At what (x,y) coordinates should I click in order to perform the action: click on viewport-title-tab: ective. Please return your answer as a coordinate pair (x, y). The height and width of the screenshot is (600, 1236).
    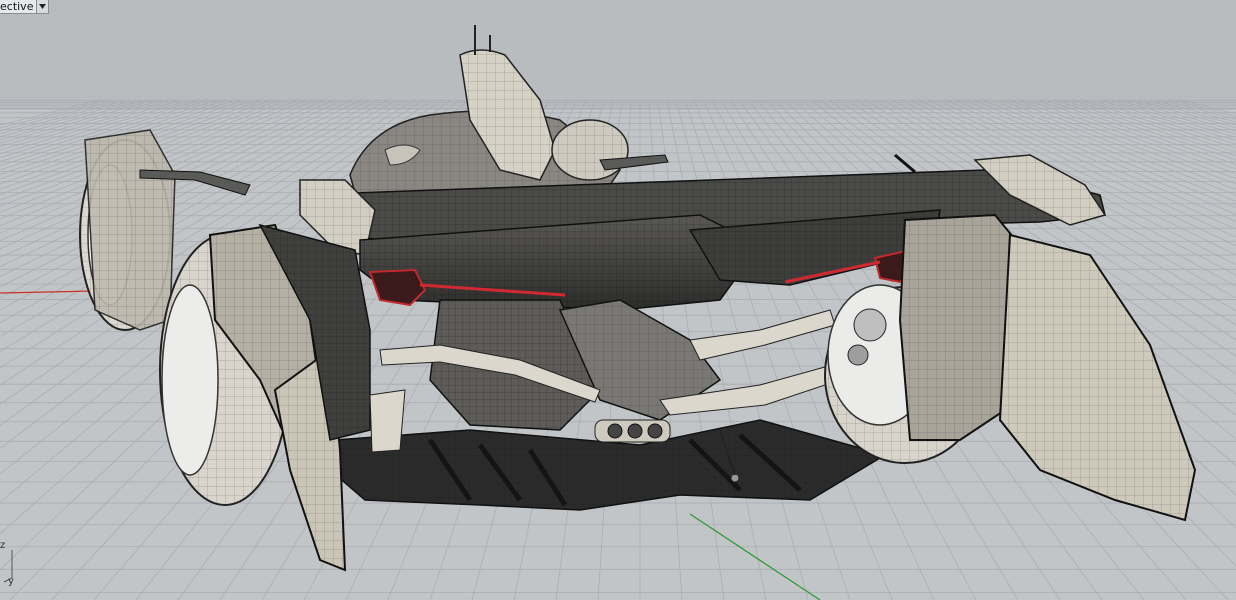
    Looking at the image, I should click on (25, 7).